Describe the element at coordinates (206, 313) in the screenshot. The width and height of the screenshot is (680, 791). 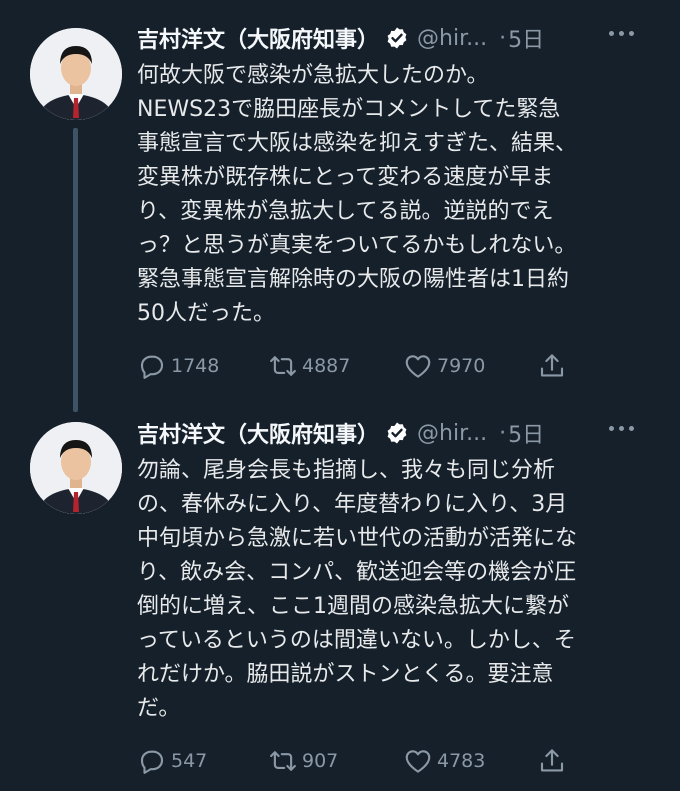
I see `tweet-text-line: 50人だった。` at that location.